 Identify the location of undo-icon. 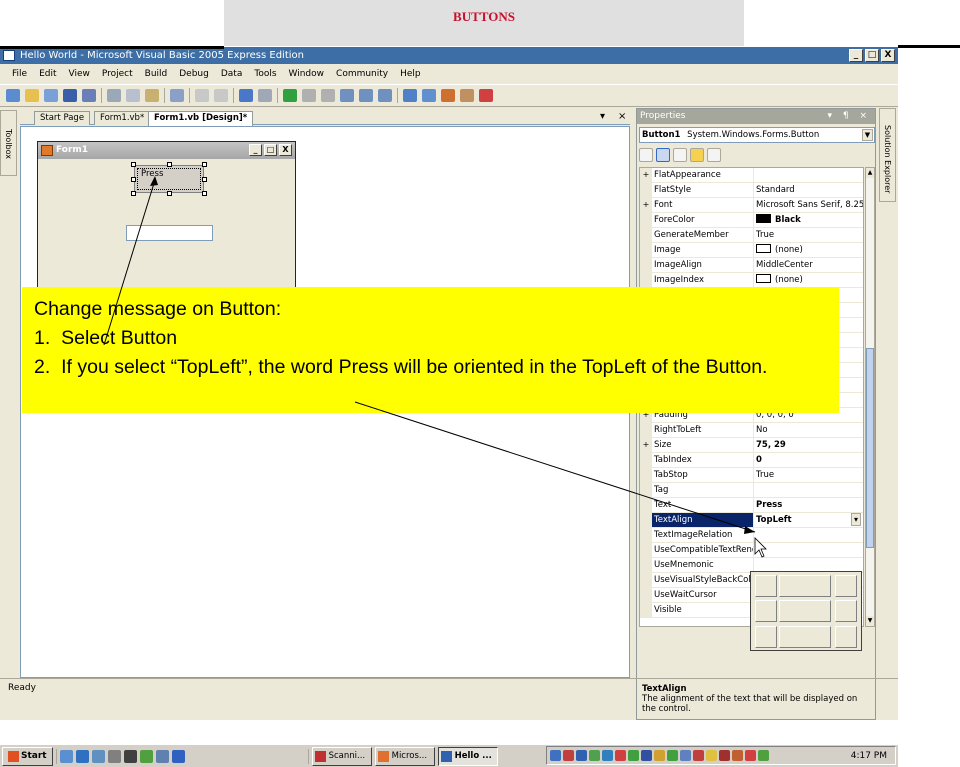
(246, 95).